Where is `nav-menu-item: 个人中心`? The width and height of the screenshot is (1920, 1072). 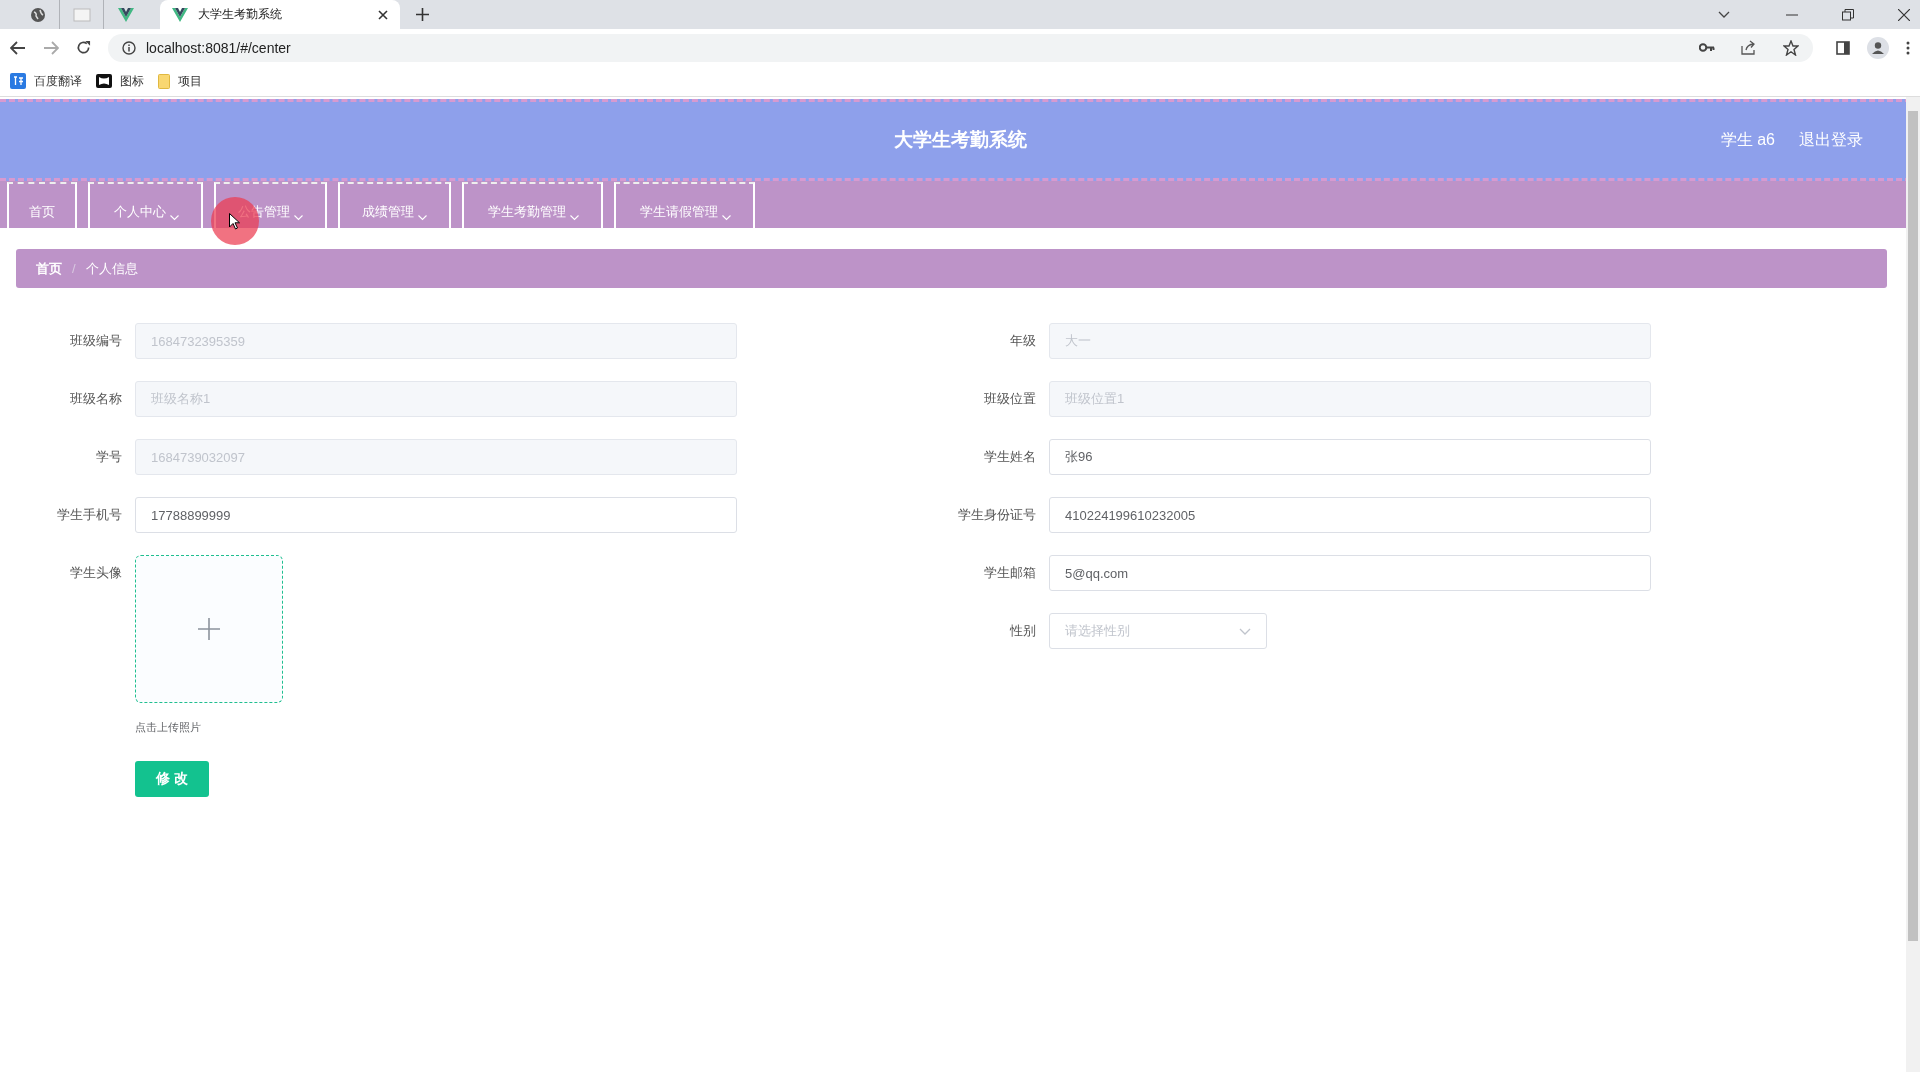
nav-menu-item: 个人中心 is located at coordinates (145, 205).